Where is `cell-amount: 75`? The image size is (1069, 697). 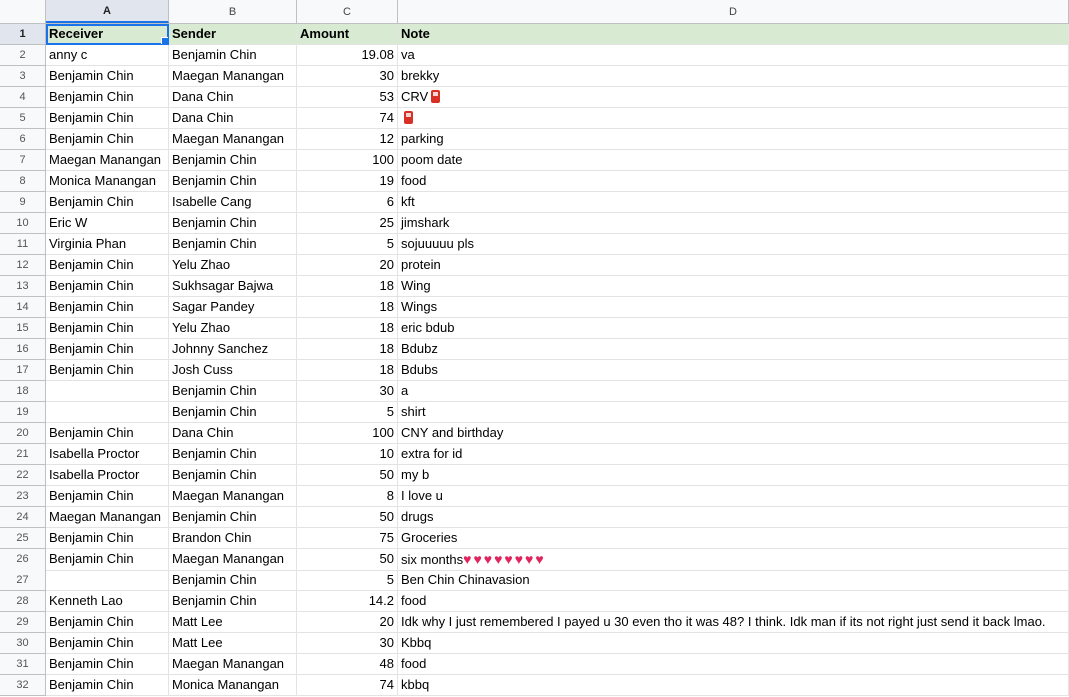 cell-amount: 75 is located at coordinates (347, 538).